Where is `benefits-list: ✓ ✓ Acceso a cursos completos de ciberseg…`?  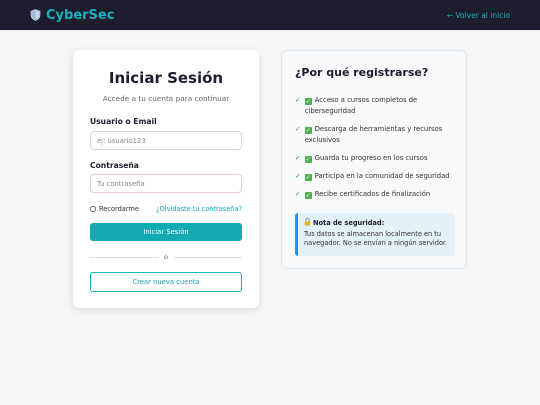
benefits-list: ✓ ✓ Acceso a cursos completos de ciberseg… is located at coordinates (375, 151).